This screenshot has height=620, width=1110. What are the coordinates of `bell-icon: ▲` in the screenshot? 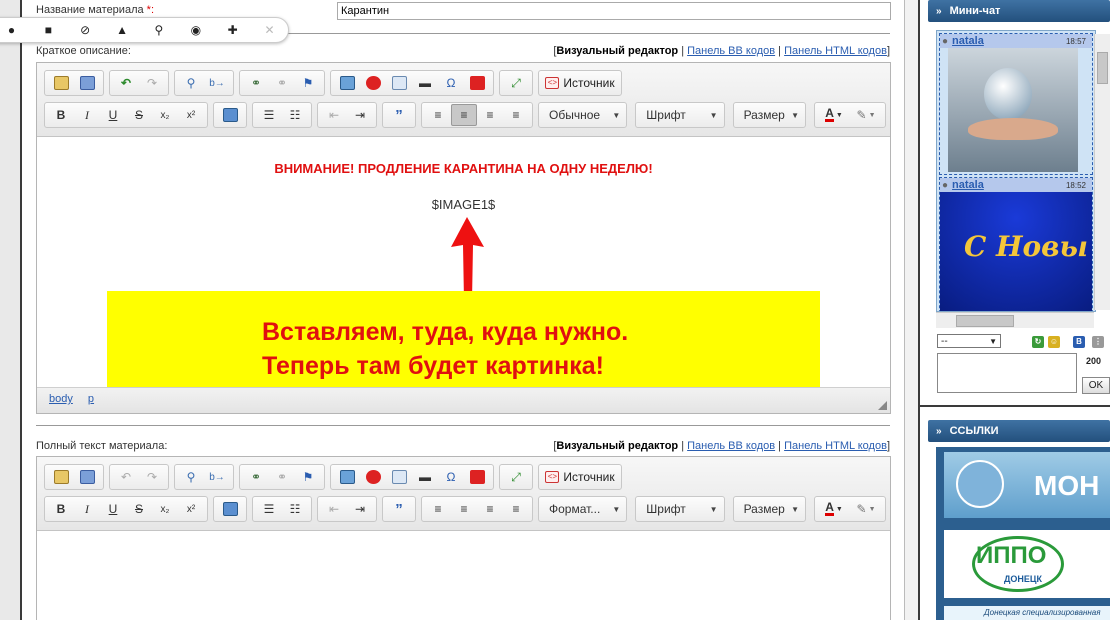 It's located at (122, 30).